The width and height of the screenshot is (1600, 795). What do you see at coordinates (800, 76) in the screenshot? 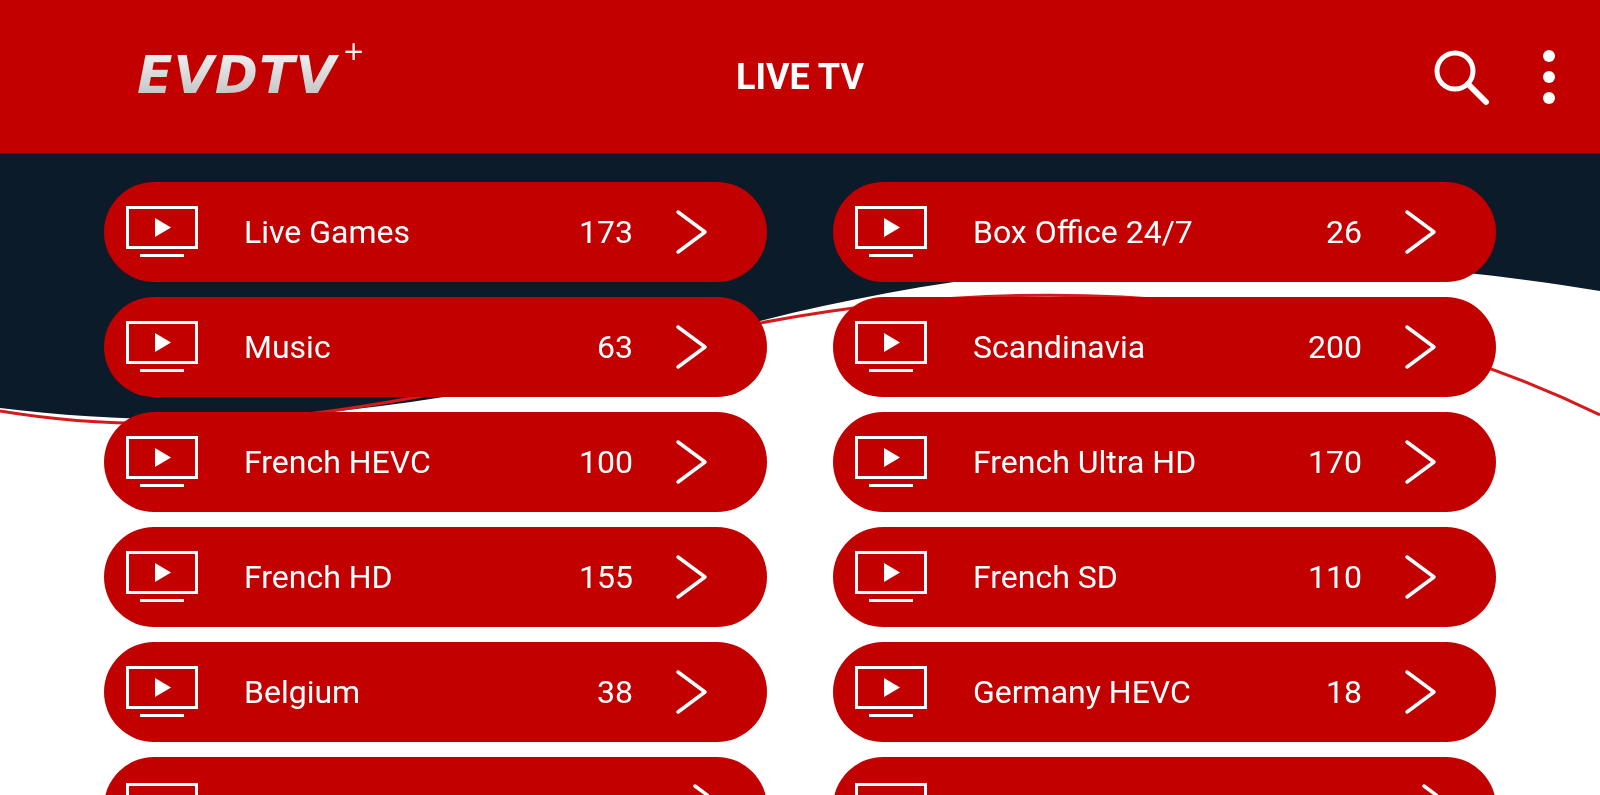
I see `screen-title: LIVE TV` at bounding box center [800, 76].